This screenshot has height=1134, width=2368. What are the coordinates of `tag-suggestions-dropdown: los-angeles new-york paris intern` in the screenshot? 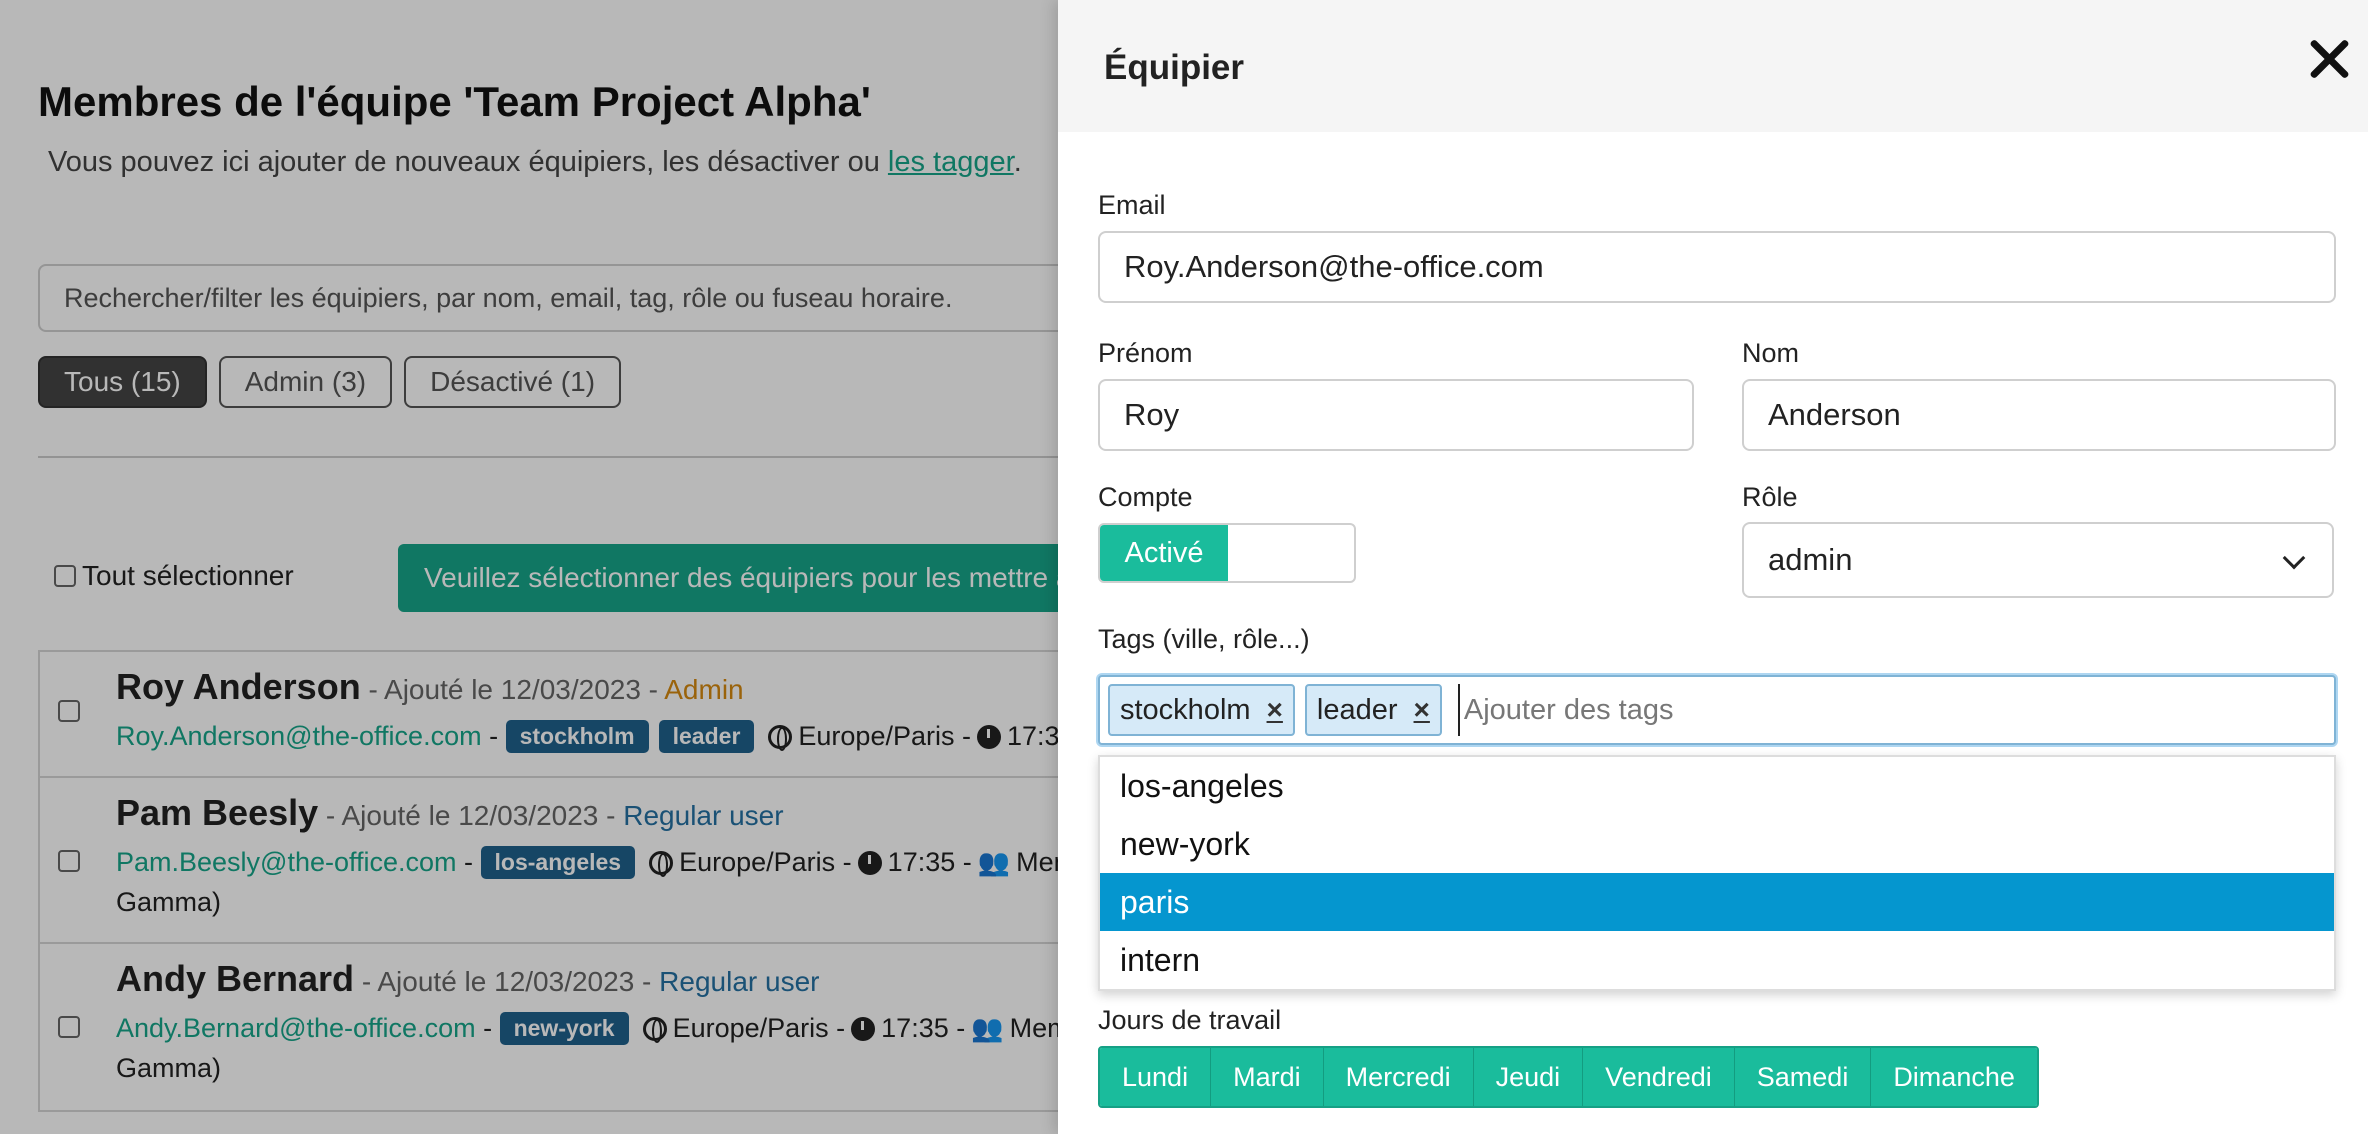 It's located at (1717, 873).